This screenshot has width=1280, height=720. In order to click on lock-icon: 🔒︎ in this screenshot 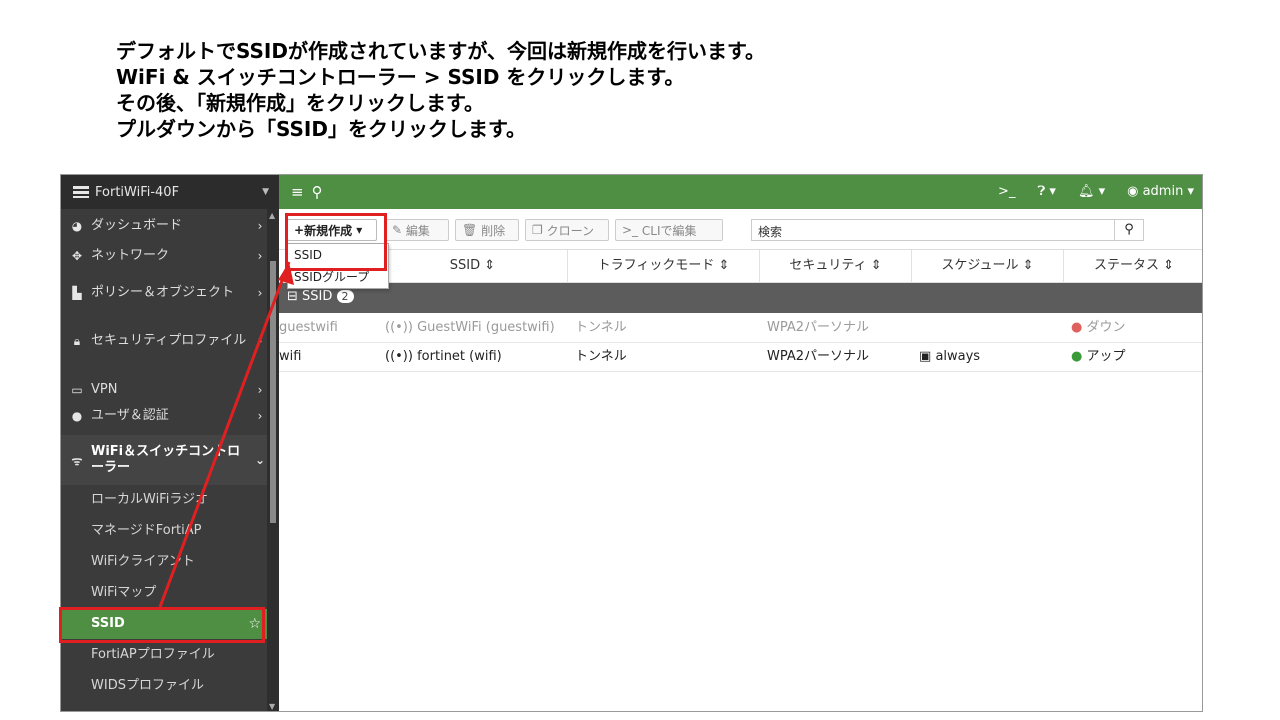, I will do `click(77, 340)`.